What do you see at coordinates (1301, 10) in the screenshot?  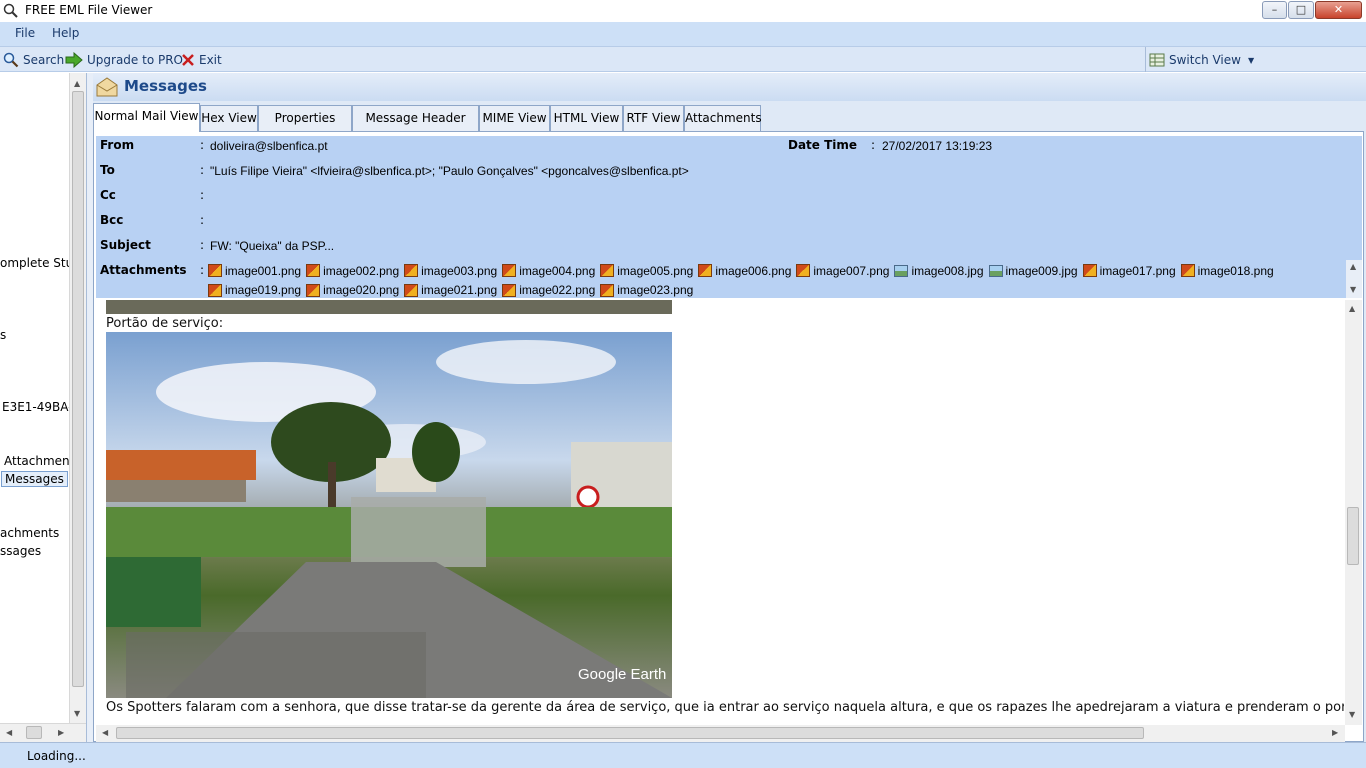 I see `maximize-button: □` at bounding box center [1301, 10].